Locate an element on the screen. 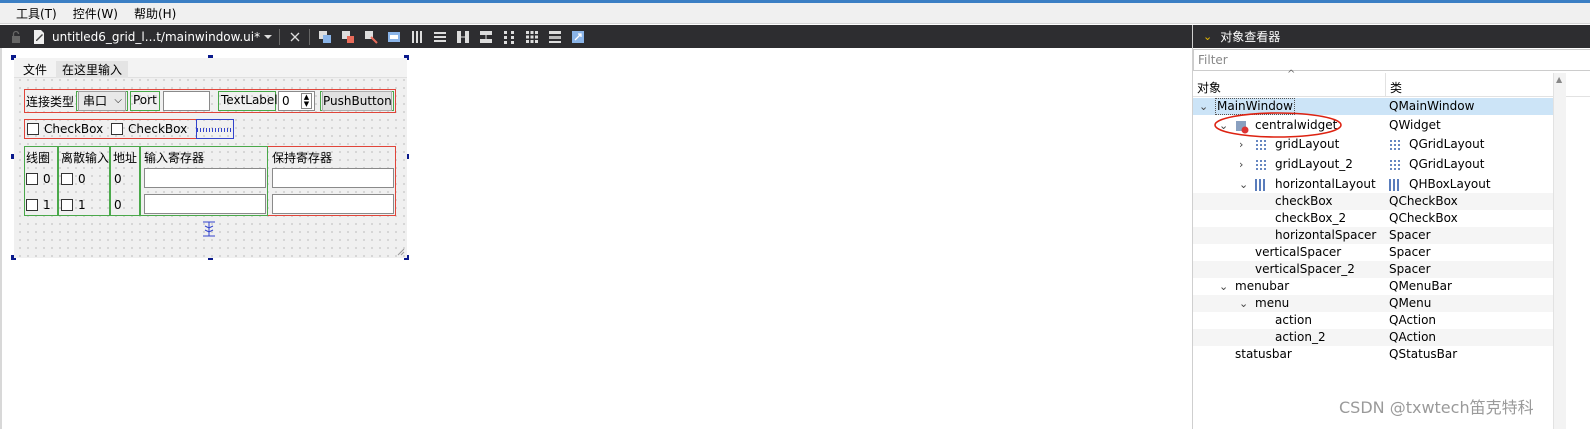 This screenshot has width=1590, height=429. break-layout-icon is located at coordinates (554, 36).